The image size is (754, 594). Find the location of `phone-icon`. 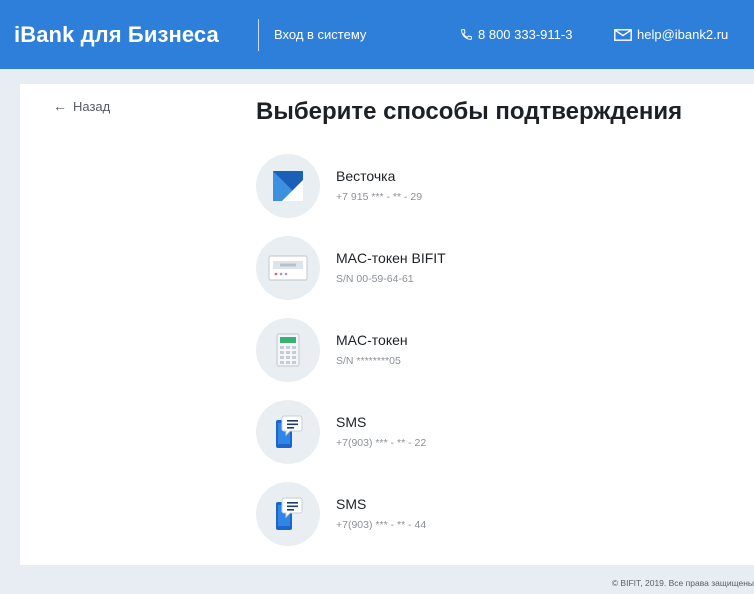

phone-icon is located at coordinates (466, 34).